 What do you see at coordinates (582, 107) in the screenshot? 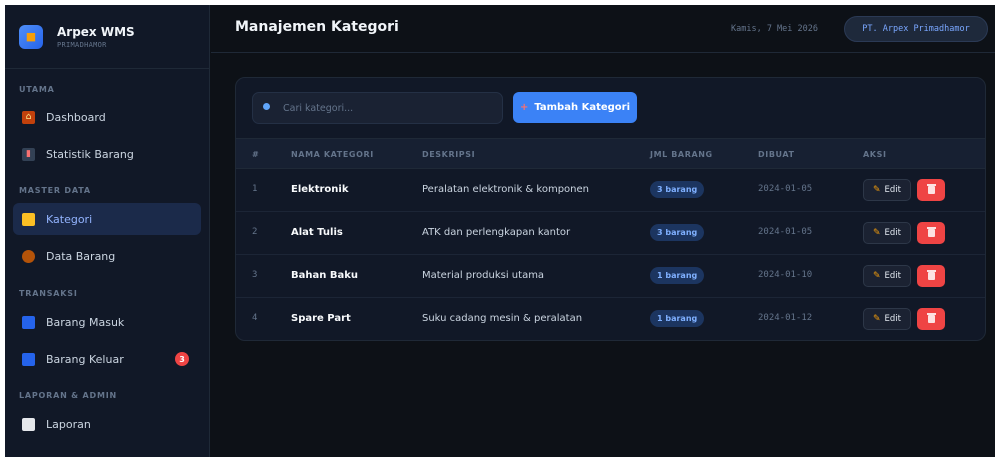
I see `add-category-label: Tambah Kategori` at bounding box center [582, 107].